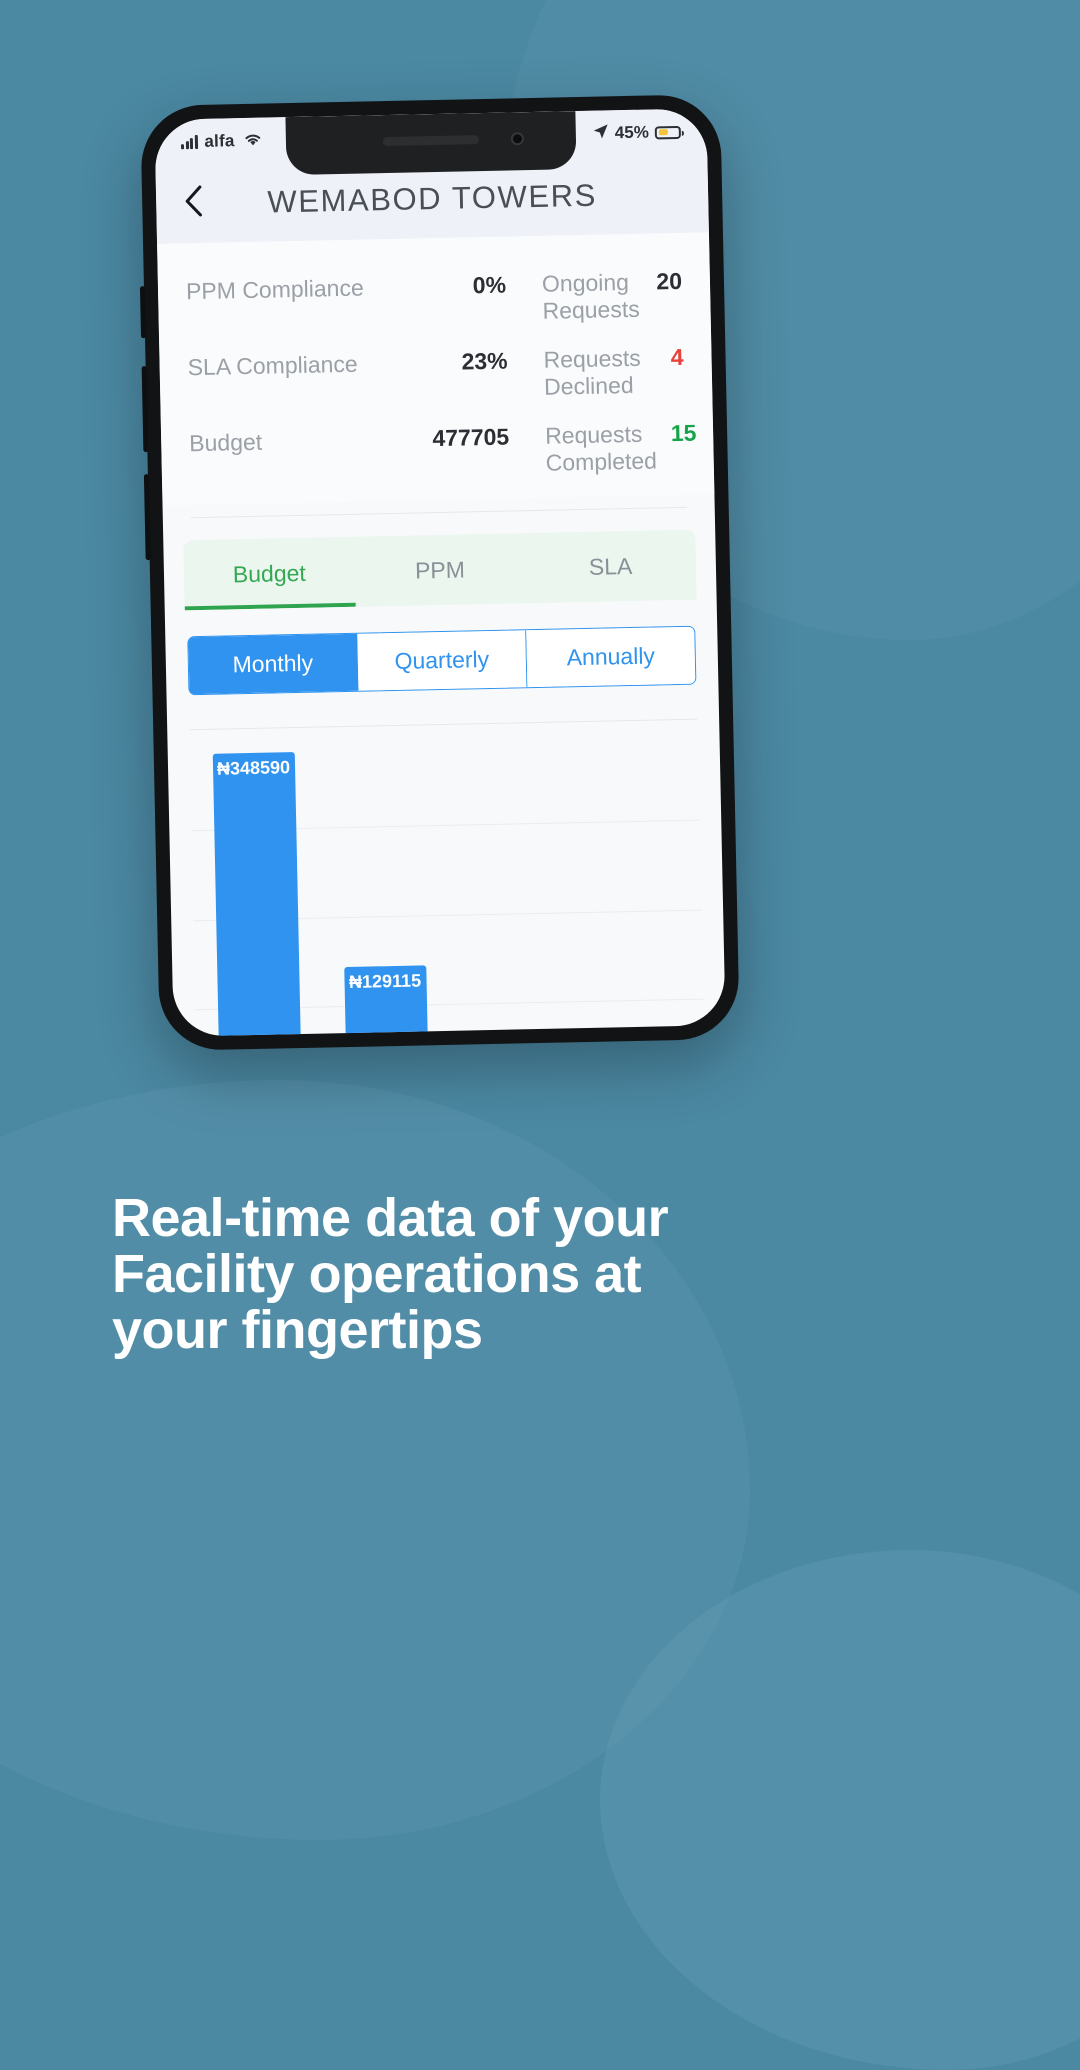 The height and width of the screenshot is (2070, 1080). I want to click on budget-bar-chart: ₦348590 ₦129115 ₦0 ₦0, so click(447, 877).